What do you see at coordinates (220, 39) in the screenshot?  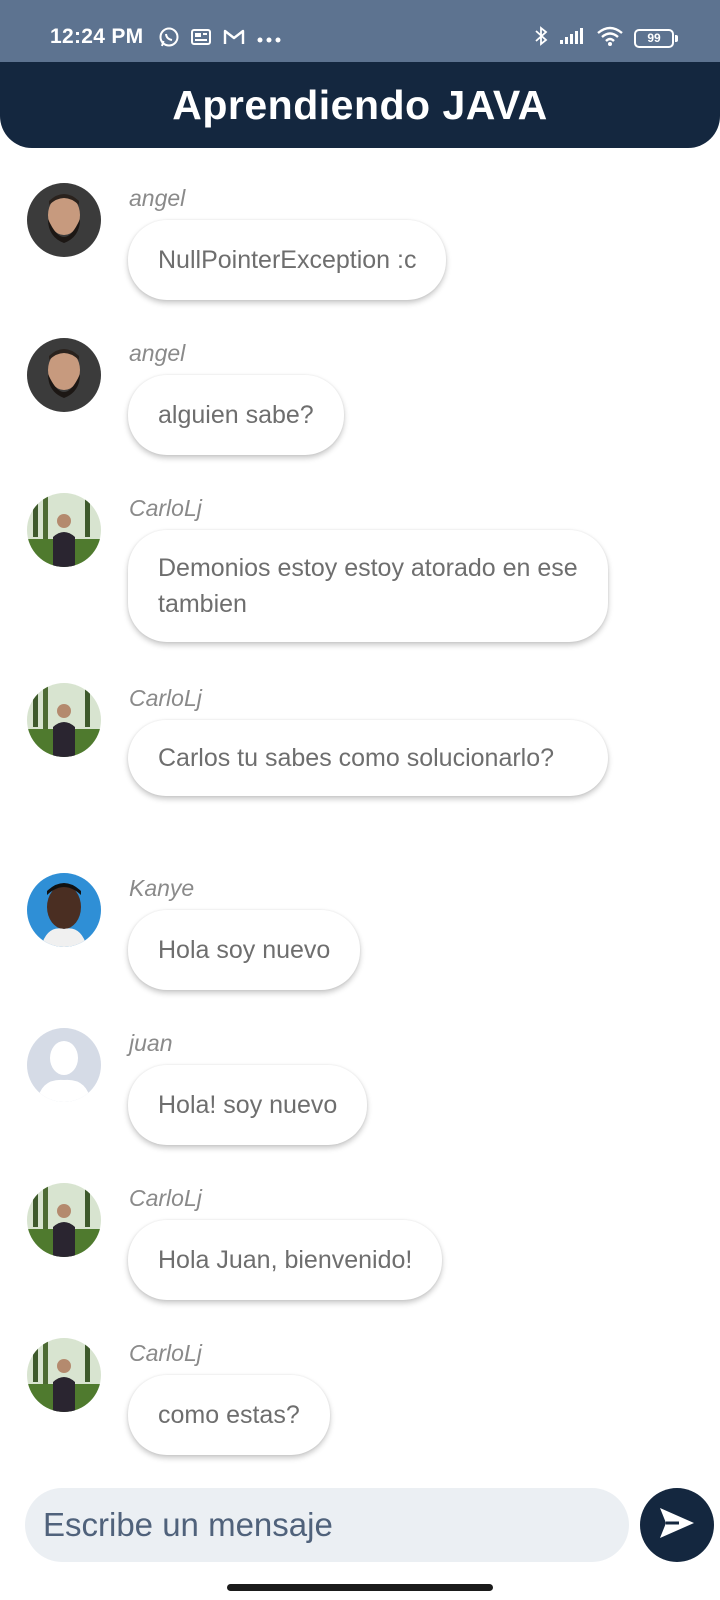 I see `notification-icons` at bounding box center [220, 39].